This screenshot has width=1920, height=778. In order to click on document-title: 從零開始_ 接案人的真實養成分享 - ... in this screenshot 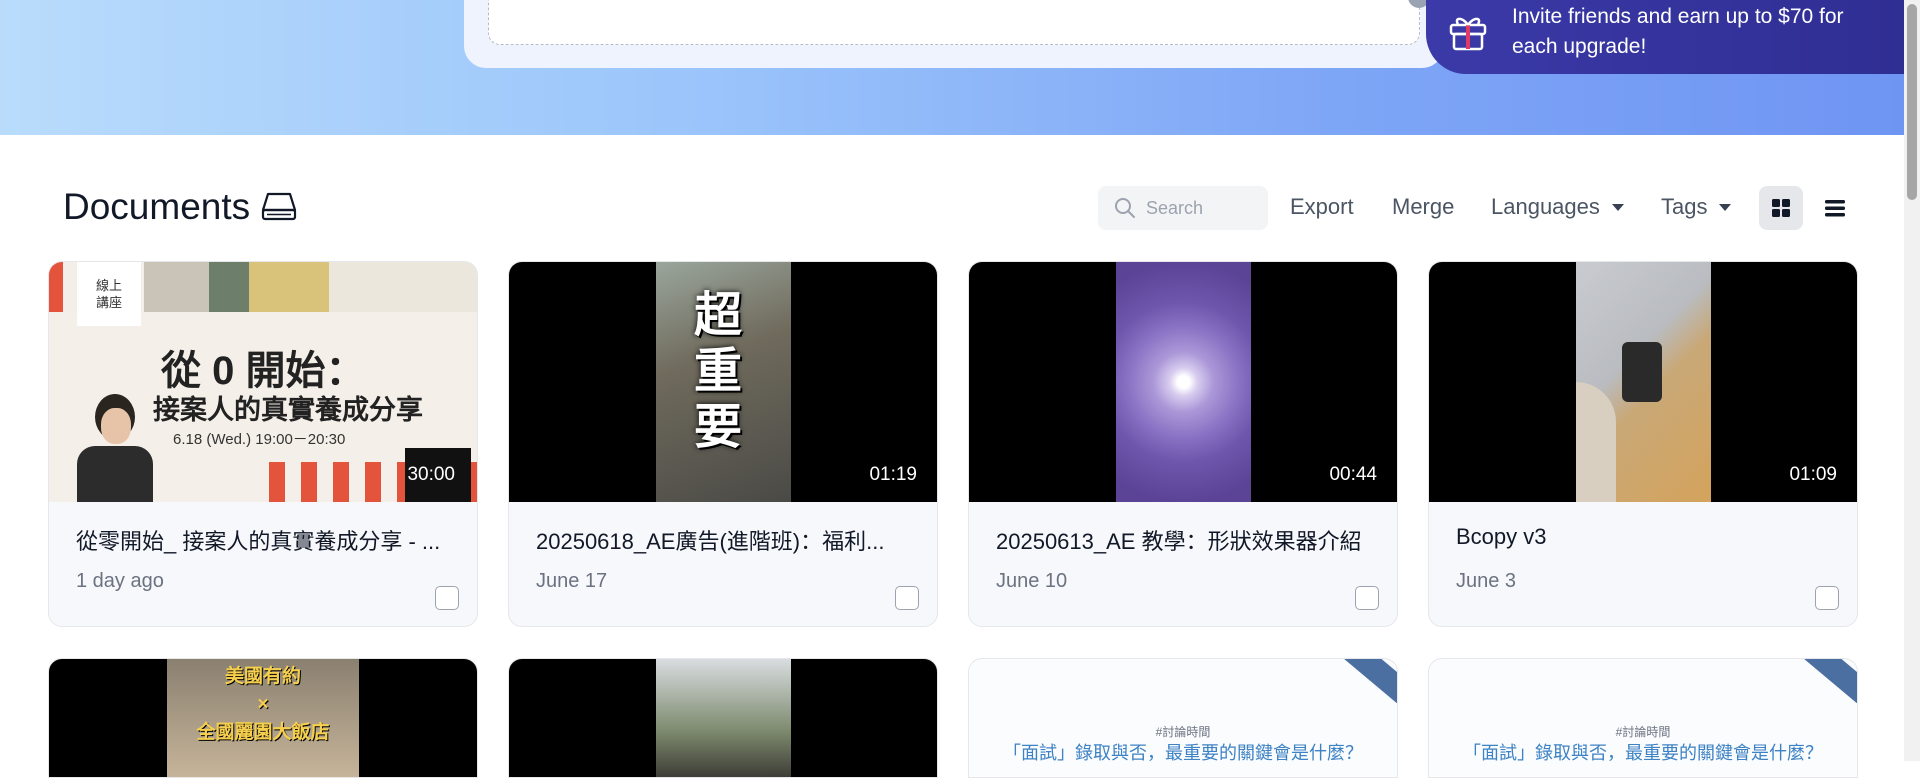, I will do `click(266, 540)`.